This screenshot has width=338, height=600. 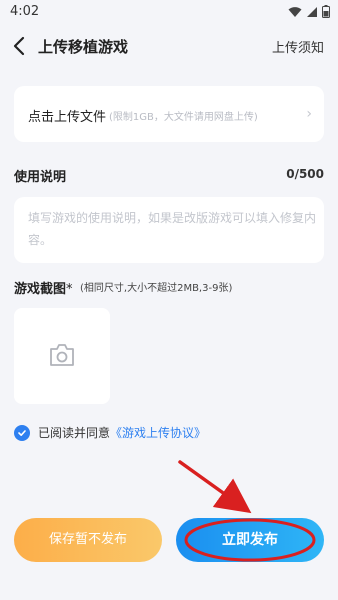 I want to click on wifi-icon, so click(x=295, y=11).